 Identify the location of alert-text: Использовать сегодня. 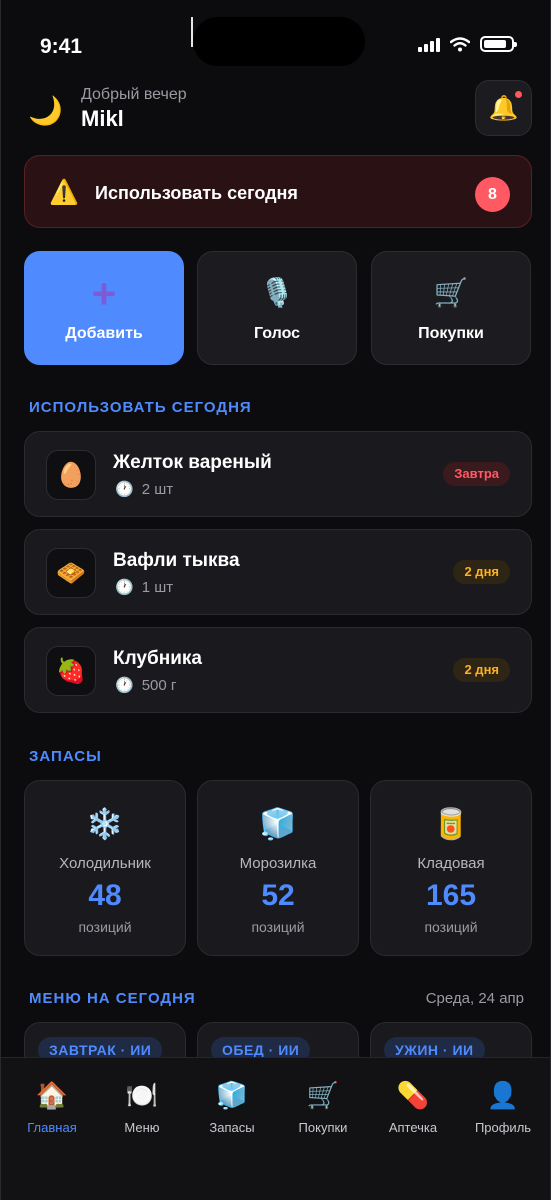
(196, 193).